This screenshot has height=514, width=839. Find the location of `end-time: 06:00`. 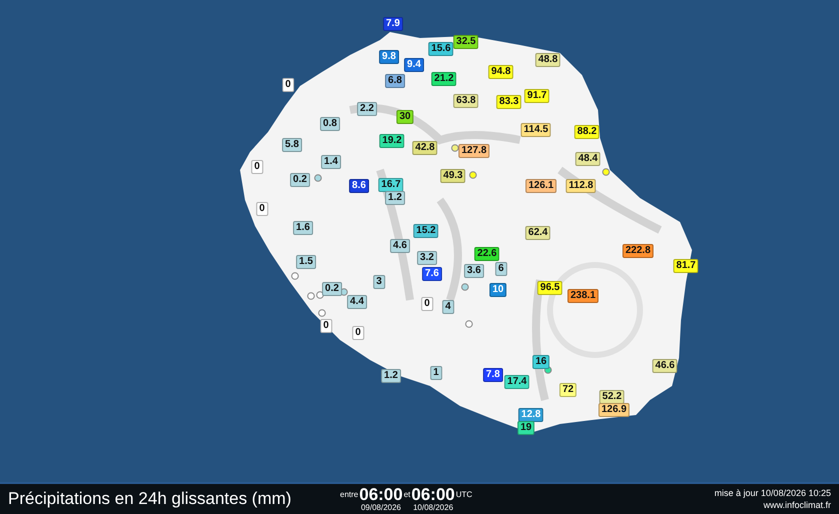

end-time: 06:00 is located at coordinates (433, 494).